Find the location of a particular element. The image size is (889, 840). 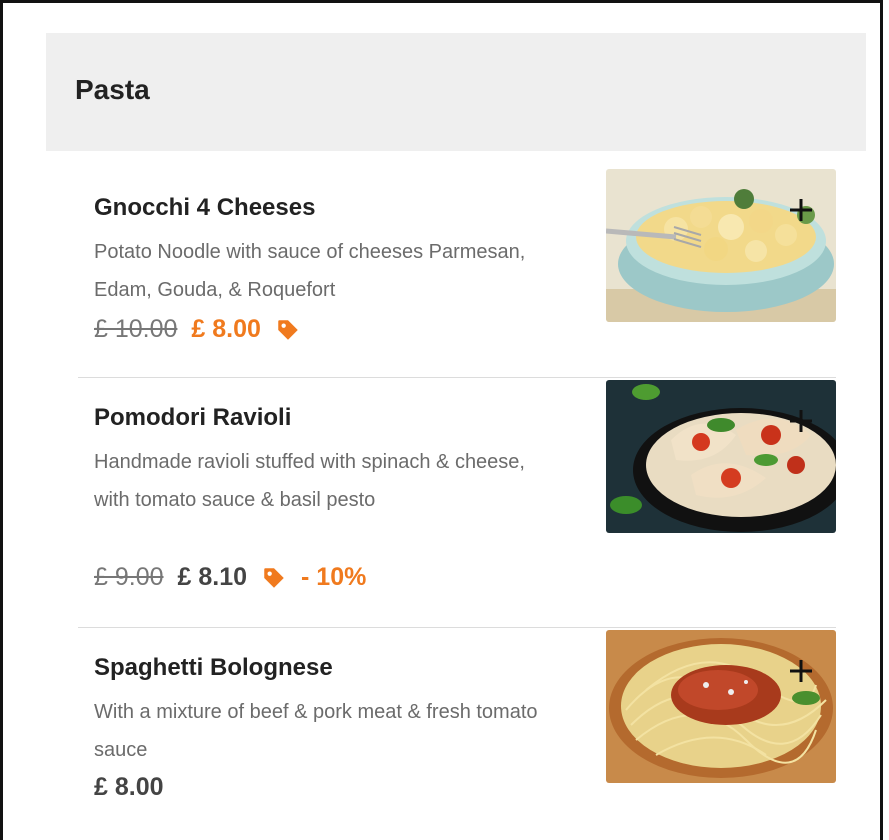

price-row: £ 10.00 £ 8.00 is located at coordinates (197, 329).